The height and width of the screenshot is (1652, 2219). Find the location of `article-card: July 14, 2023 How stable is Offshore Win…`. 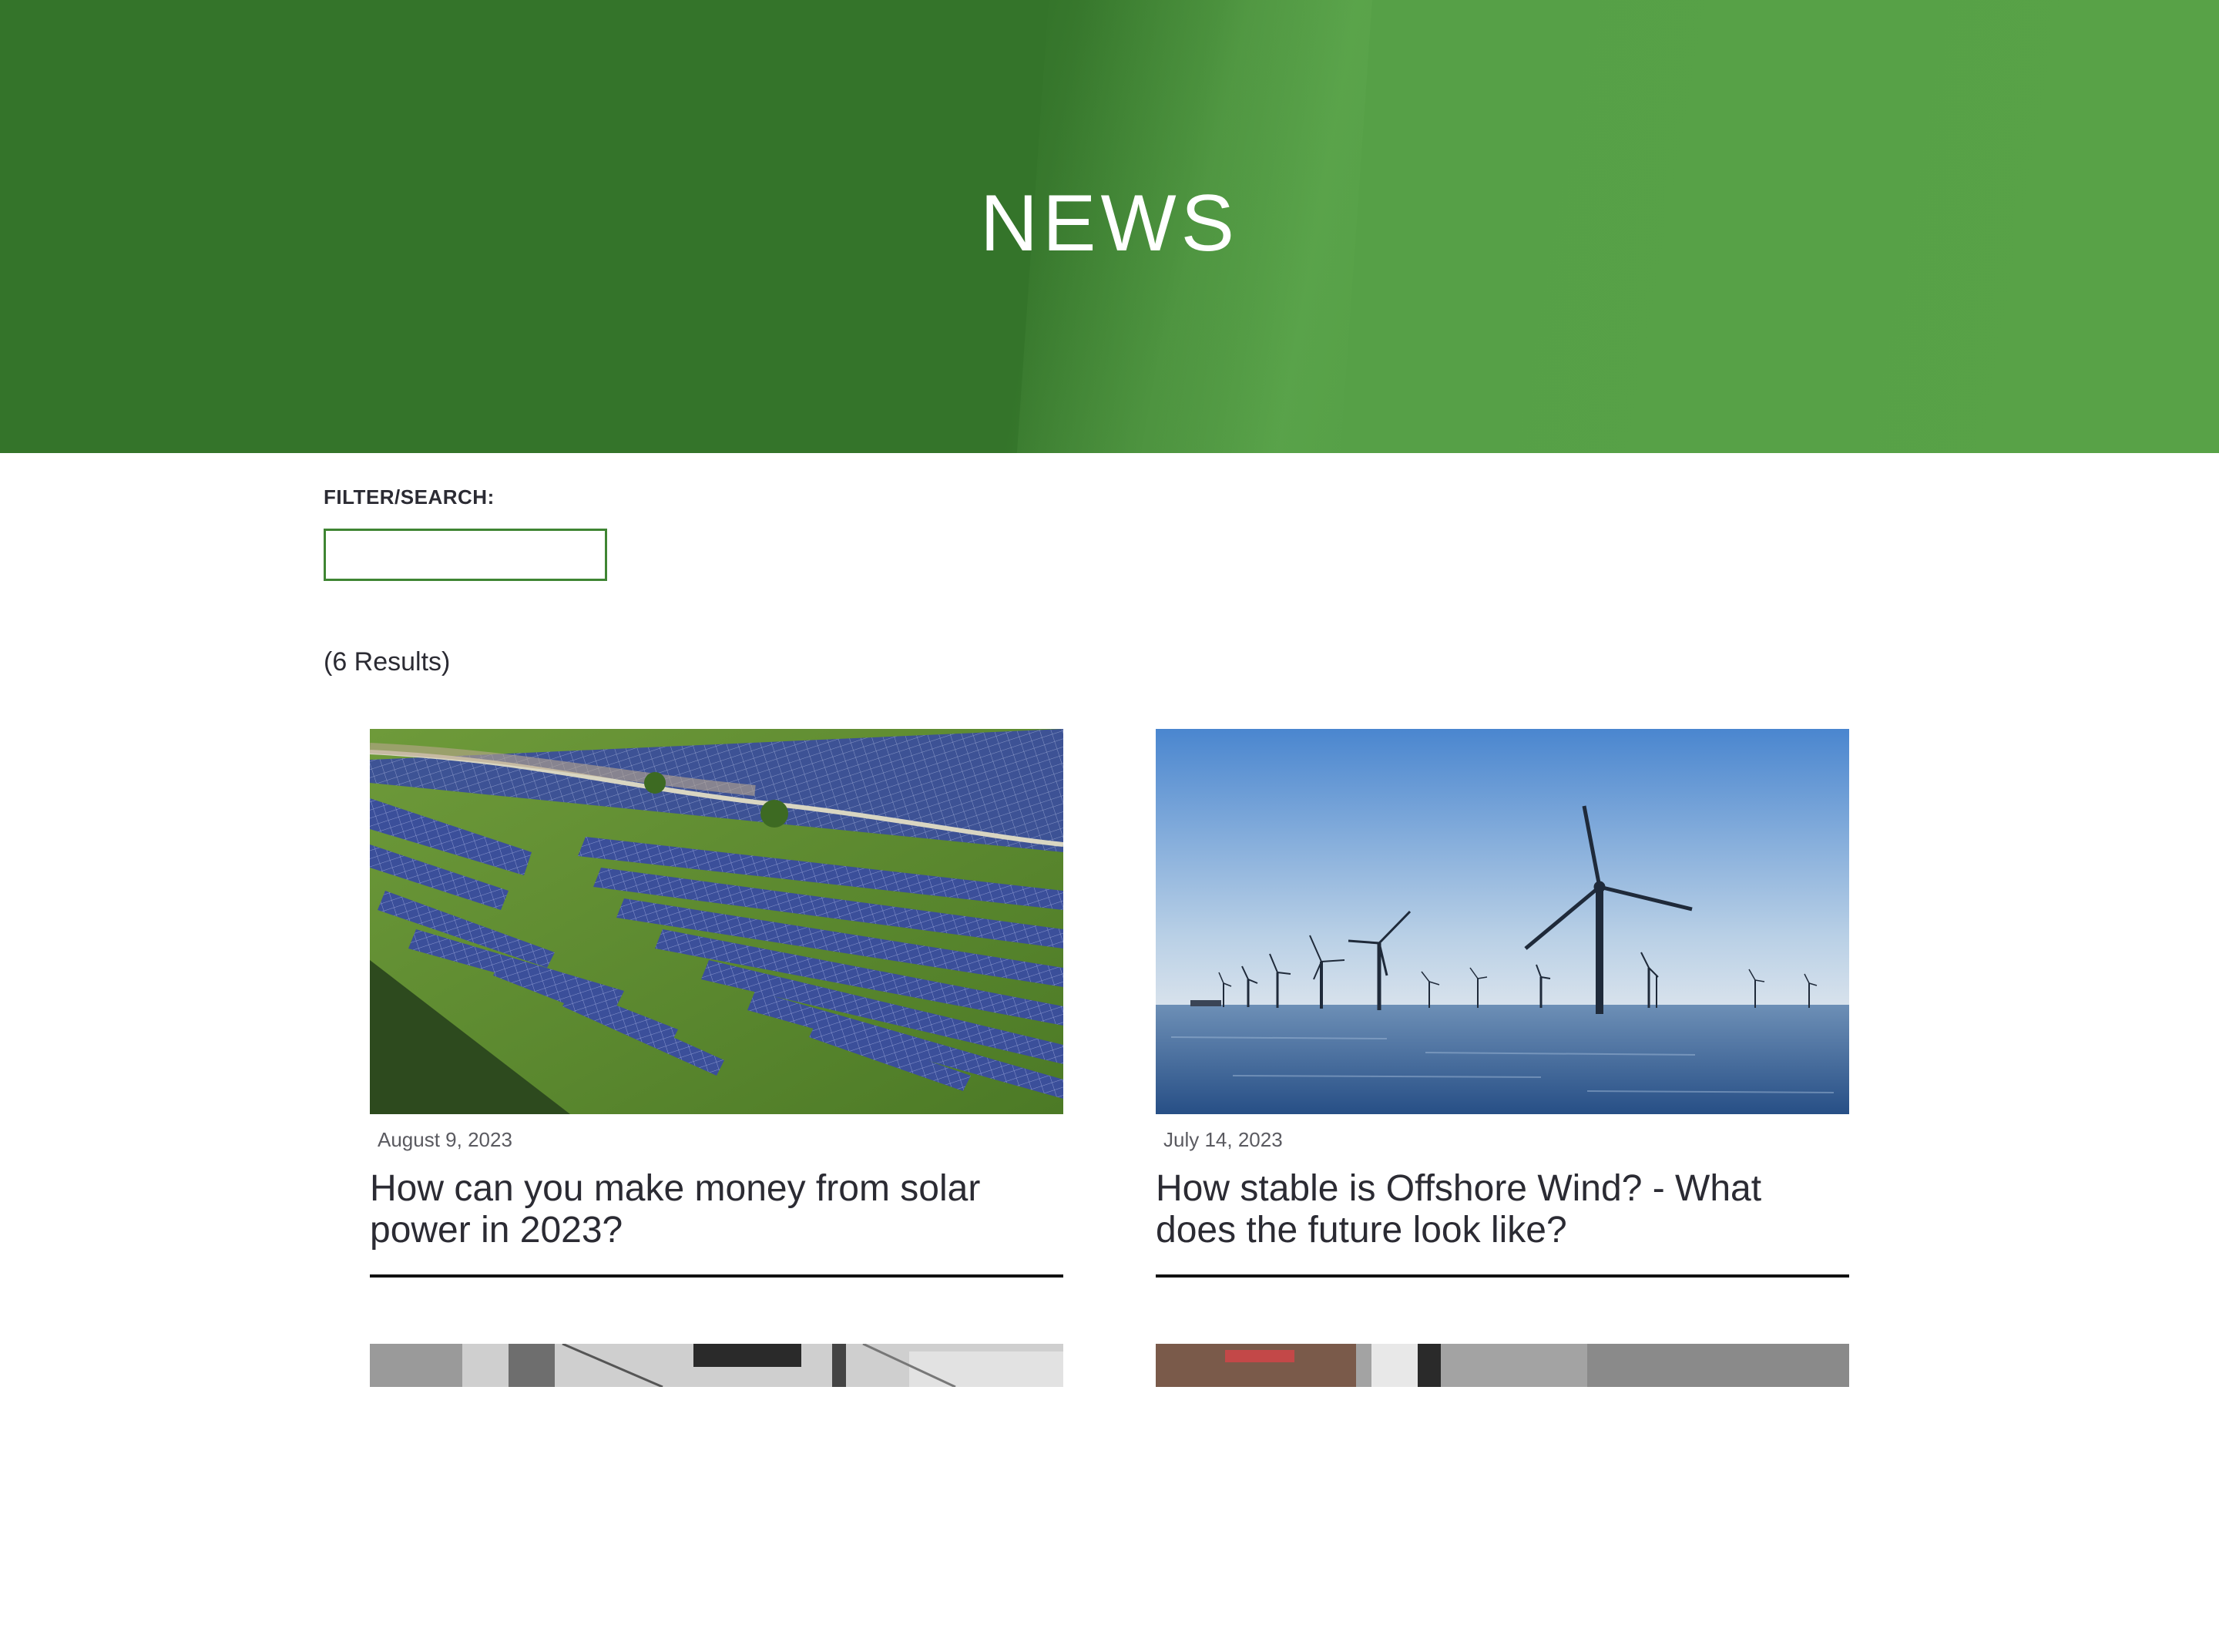

article-card: July 14, 2023 How stable is Offshore Win… is located at coordinates (1502, 1003).